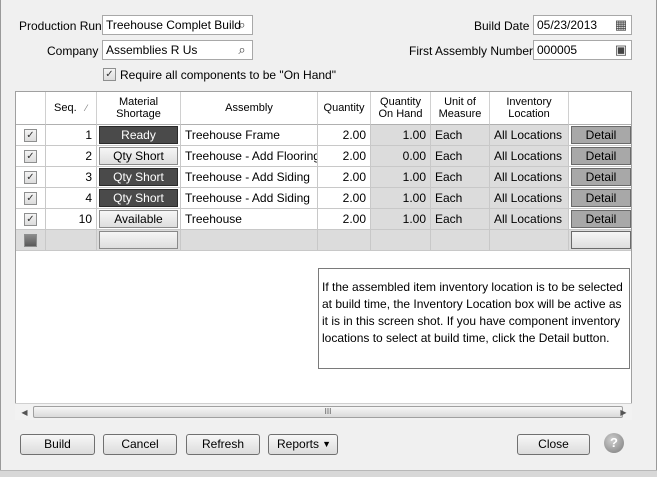 This screenshot has width=657, height=477. I want to click on scroll-left-icon: ◀, so click(24, 412).